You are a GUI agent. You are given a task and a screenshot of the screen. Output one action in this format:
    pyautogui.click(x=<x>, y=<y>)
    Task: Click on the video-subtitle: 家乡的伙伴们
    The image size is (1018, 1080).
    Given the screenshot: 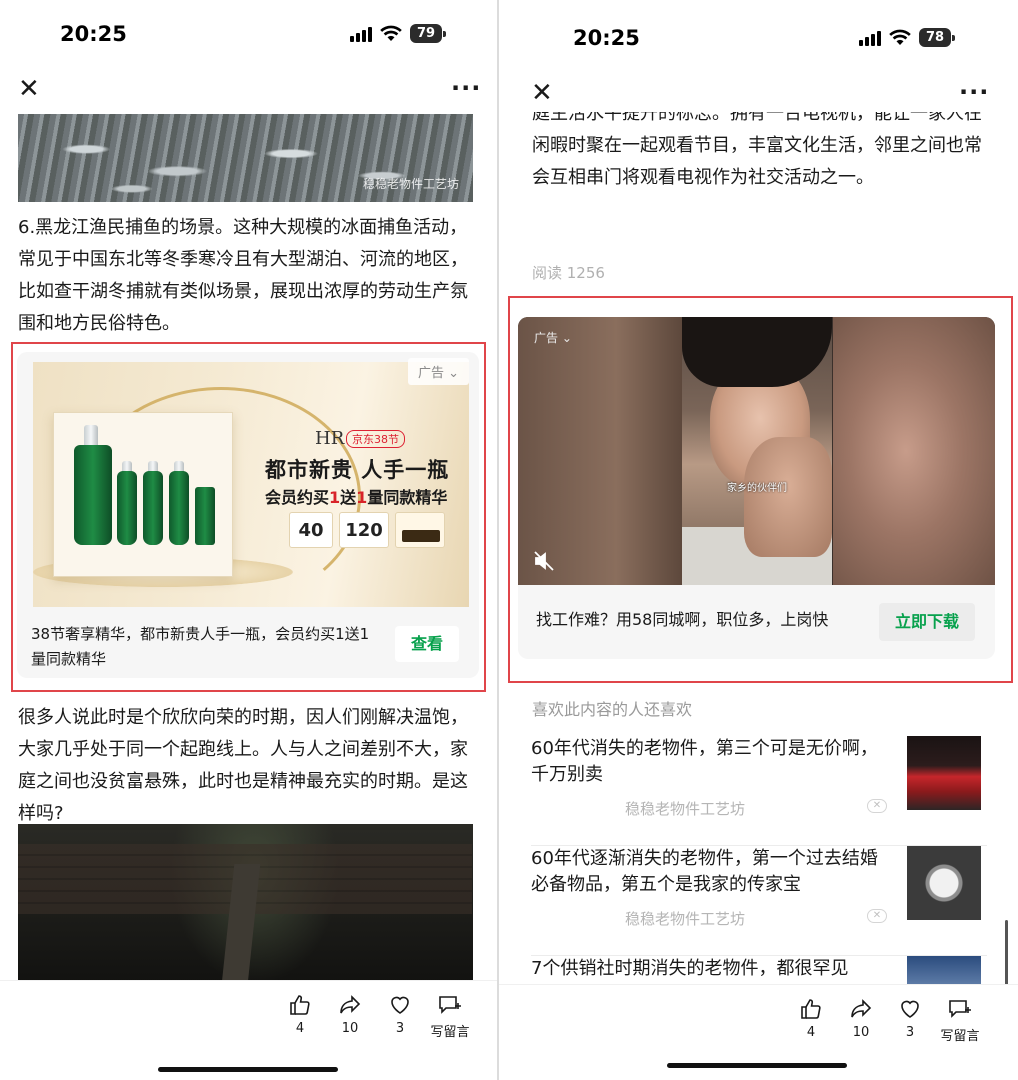 What is the action you would take?
    pyautogui.click(x=757, y=488)
    